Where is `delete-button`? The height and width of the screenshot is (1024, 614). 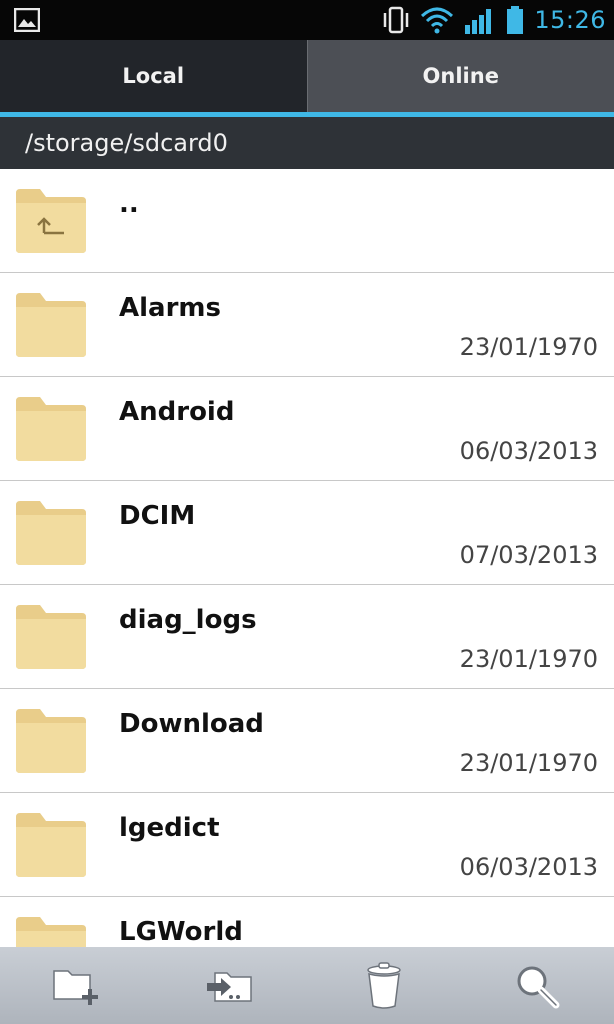 delete-button is located at coordinates (384, 986).